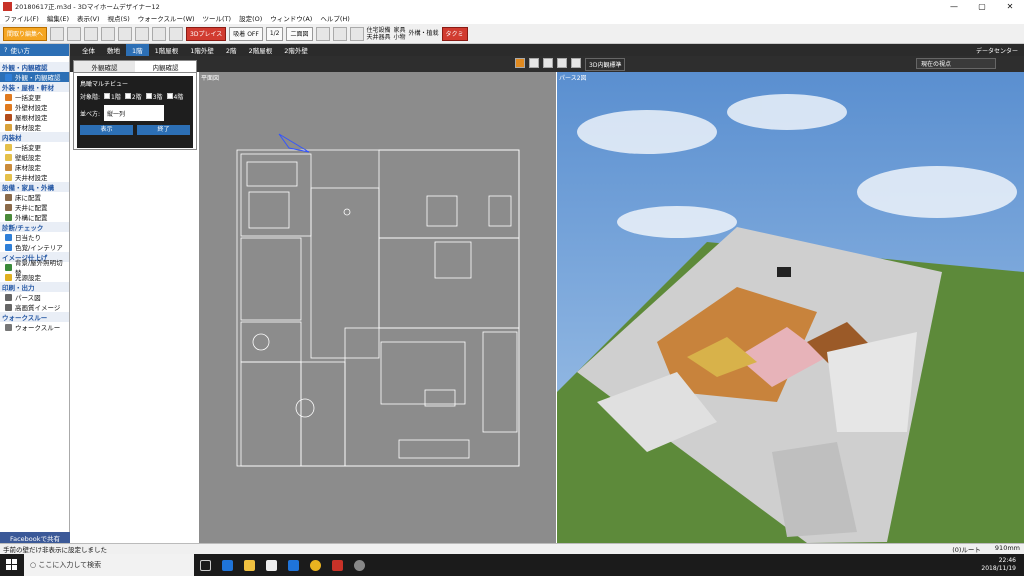 This screenshot has width=1024, height=576. What do you see at coordinates (334, 18) in the screenshot?
I see `menu-help: ヘルプ(H)` at bounding box center [334, 18].